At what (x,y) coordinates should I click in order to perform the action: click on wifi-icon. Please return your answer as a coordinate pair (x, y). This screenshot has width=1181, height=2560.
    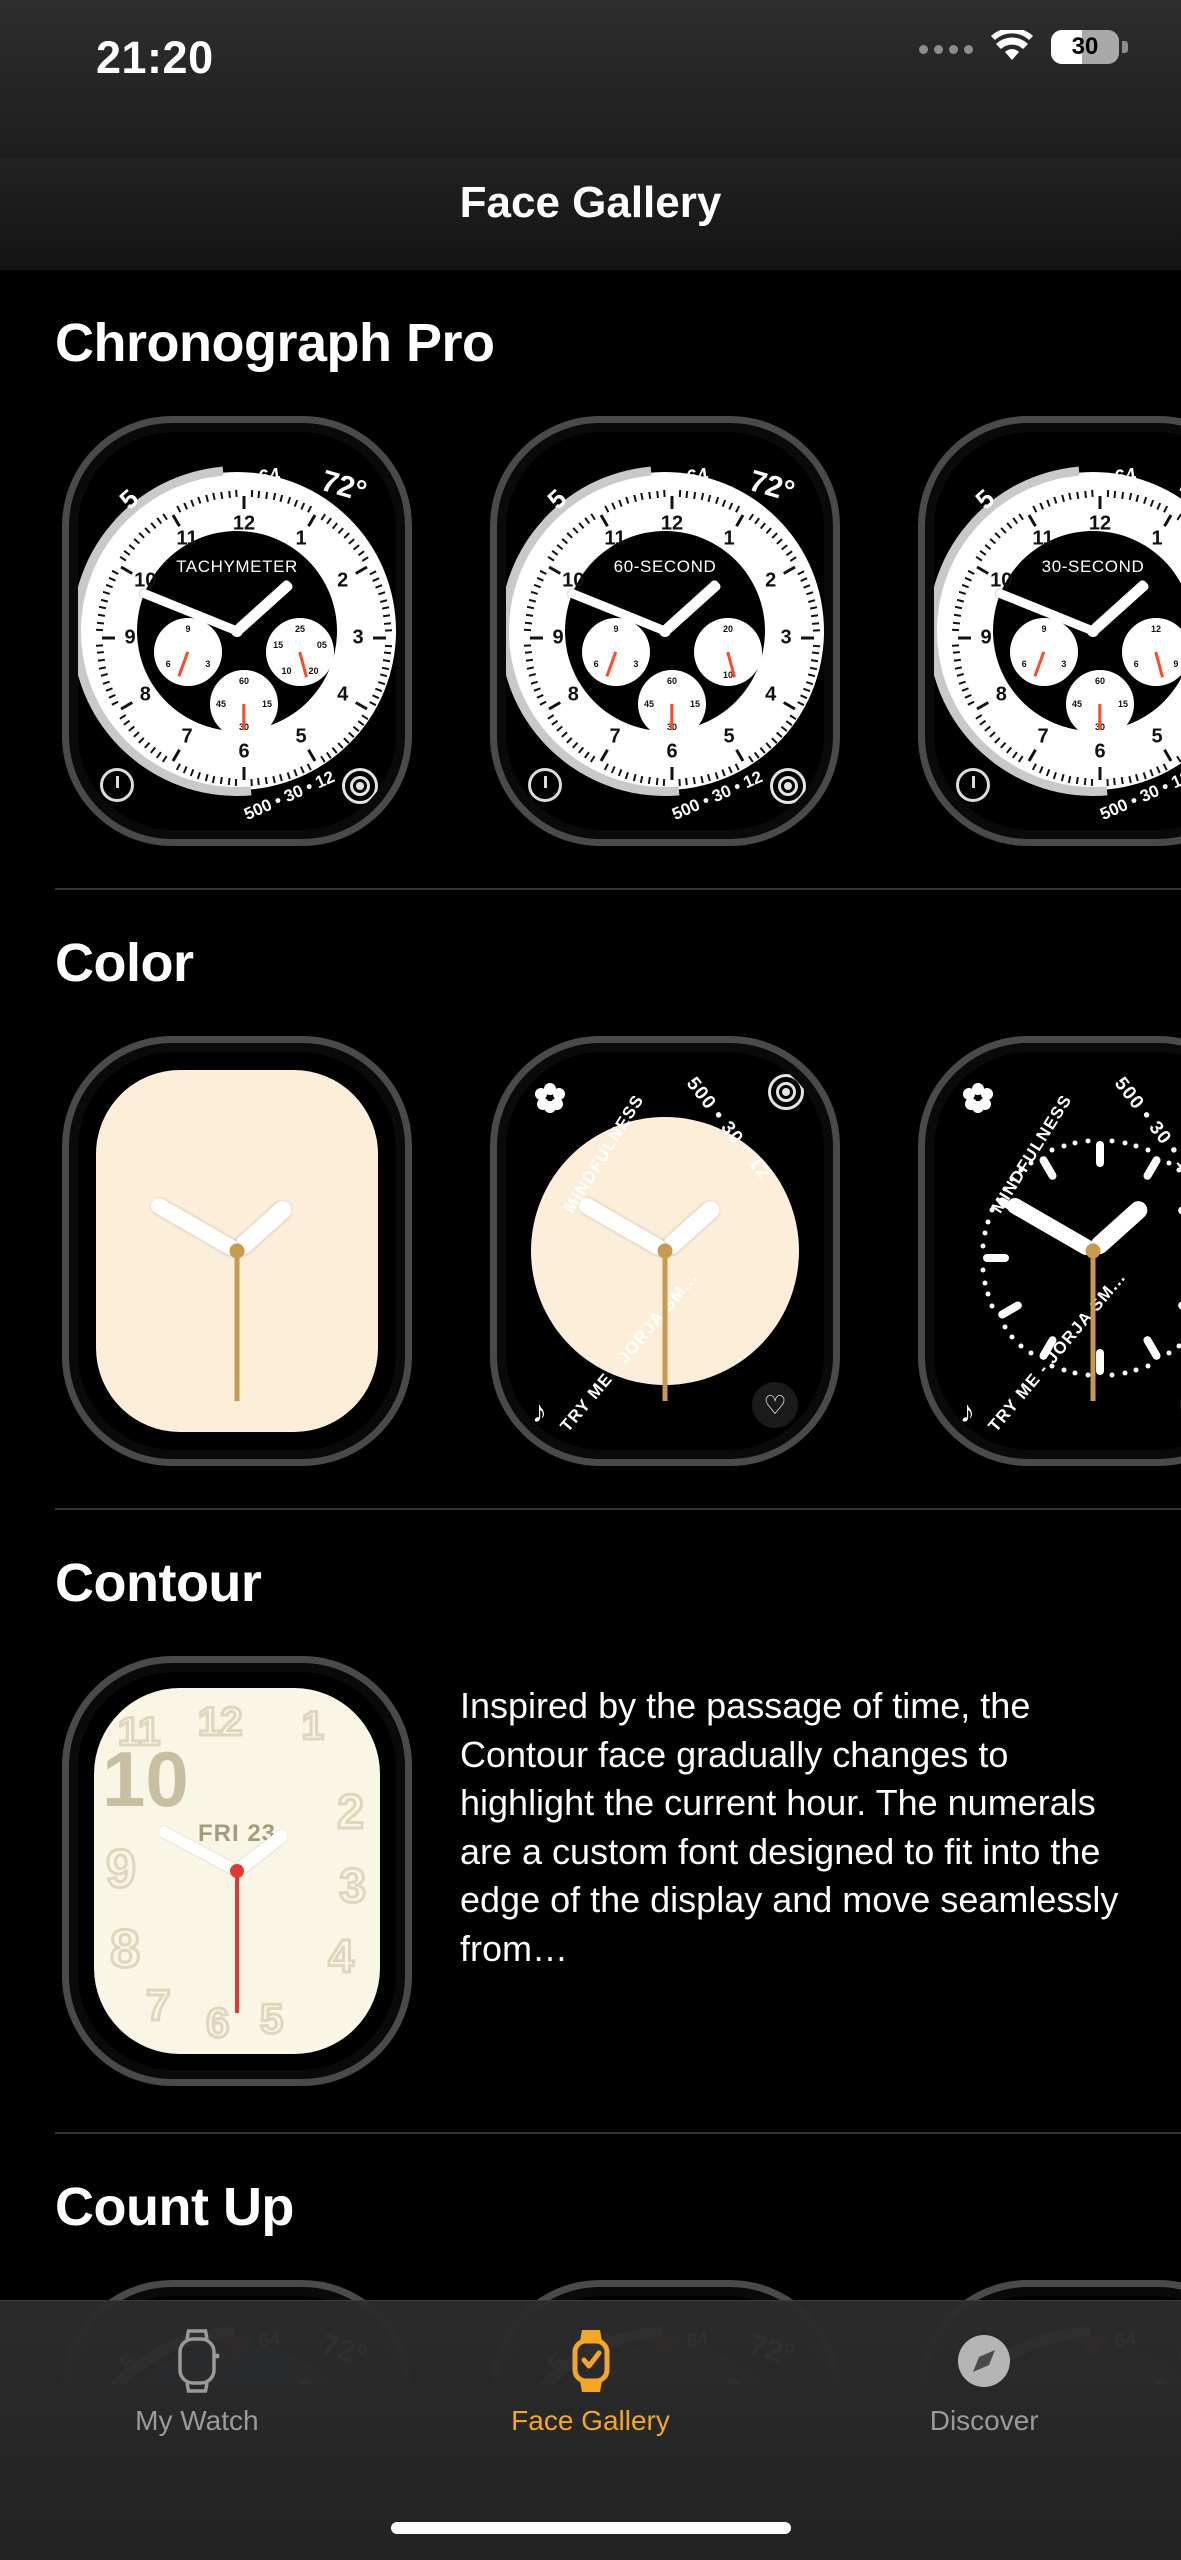
    Looking at the image, I should click on (1012, 45).